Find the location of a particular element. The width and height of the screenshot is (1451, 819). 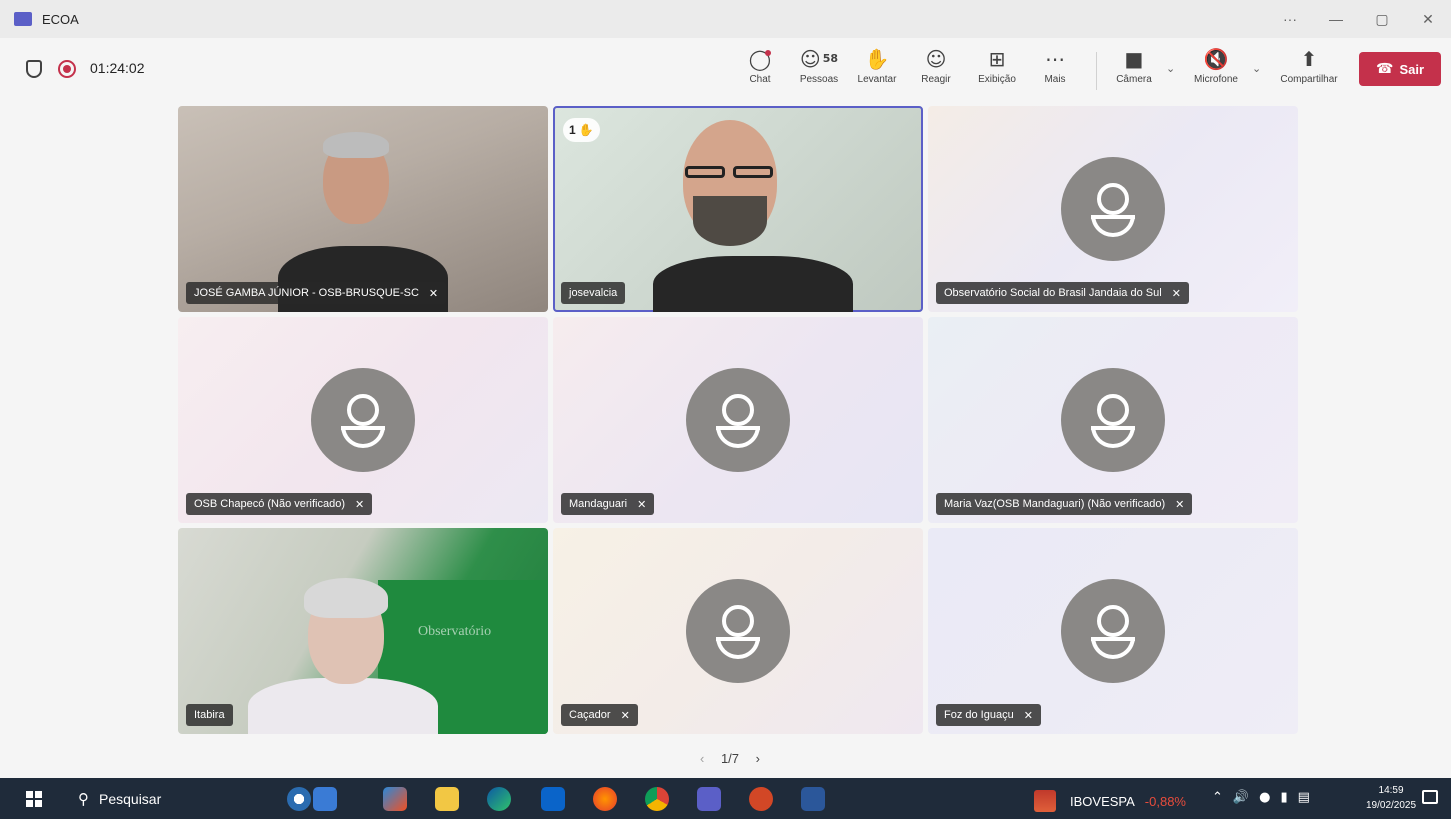

react-button: ☺ Reagir is located at coordinates (936, 70).